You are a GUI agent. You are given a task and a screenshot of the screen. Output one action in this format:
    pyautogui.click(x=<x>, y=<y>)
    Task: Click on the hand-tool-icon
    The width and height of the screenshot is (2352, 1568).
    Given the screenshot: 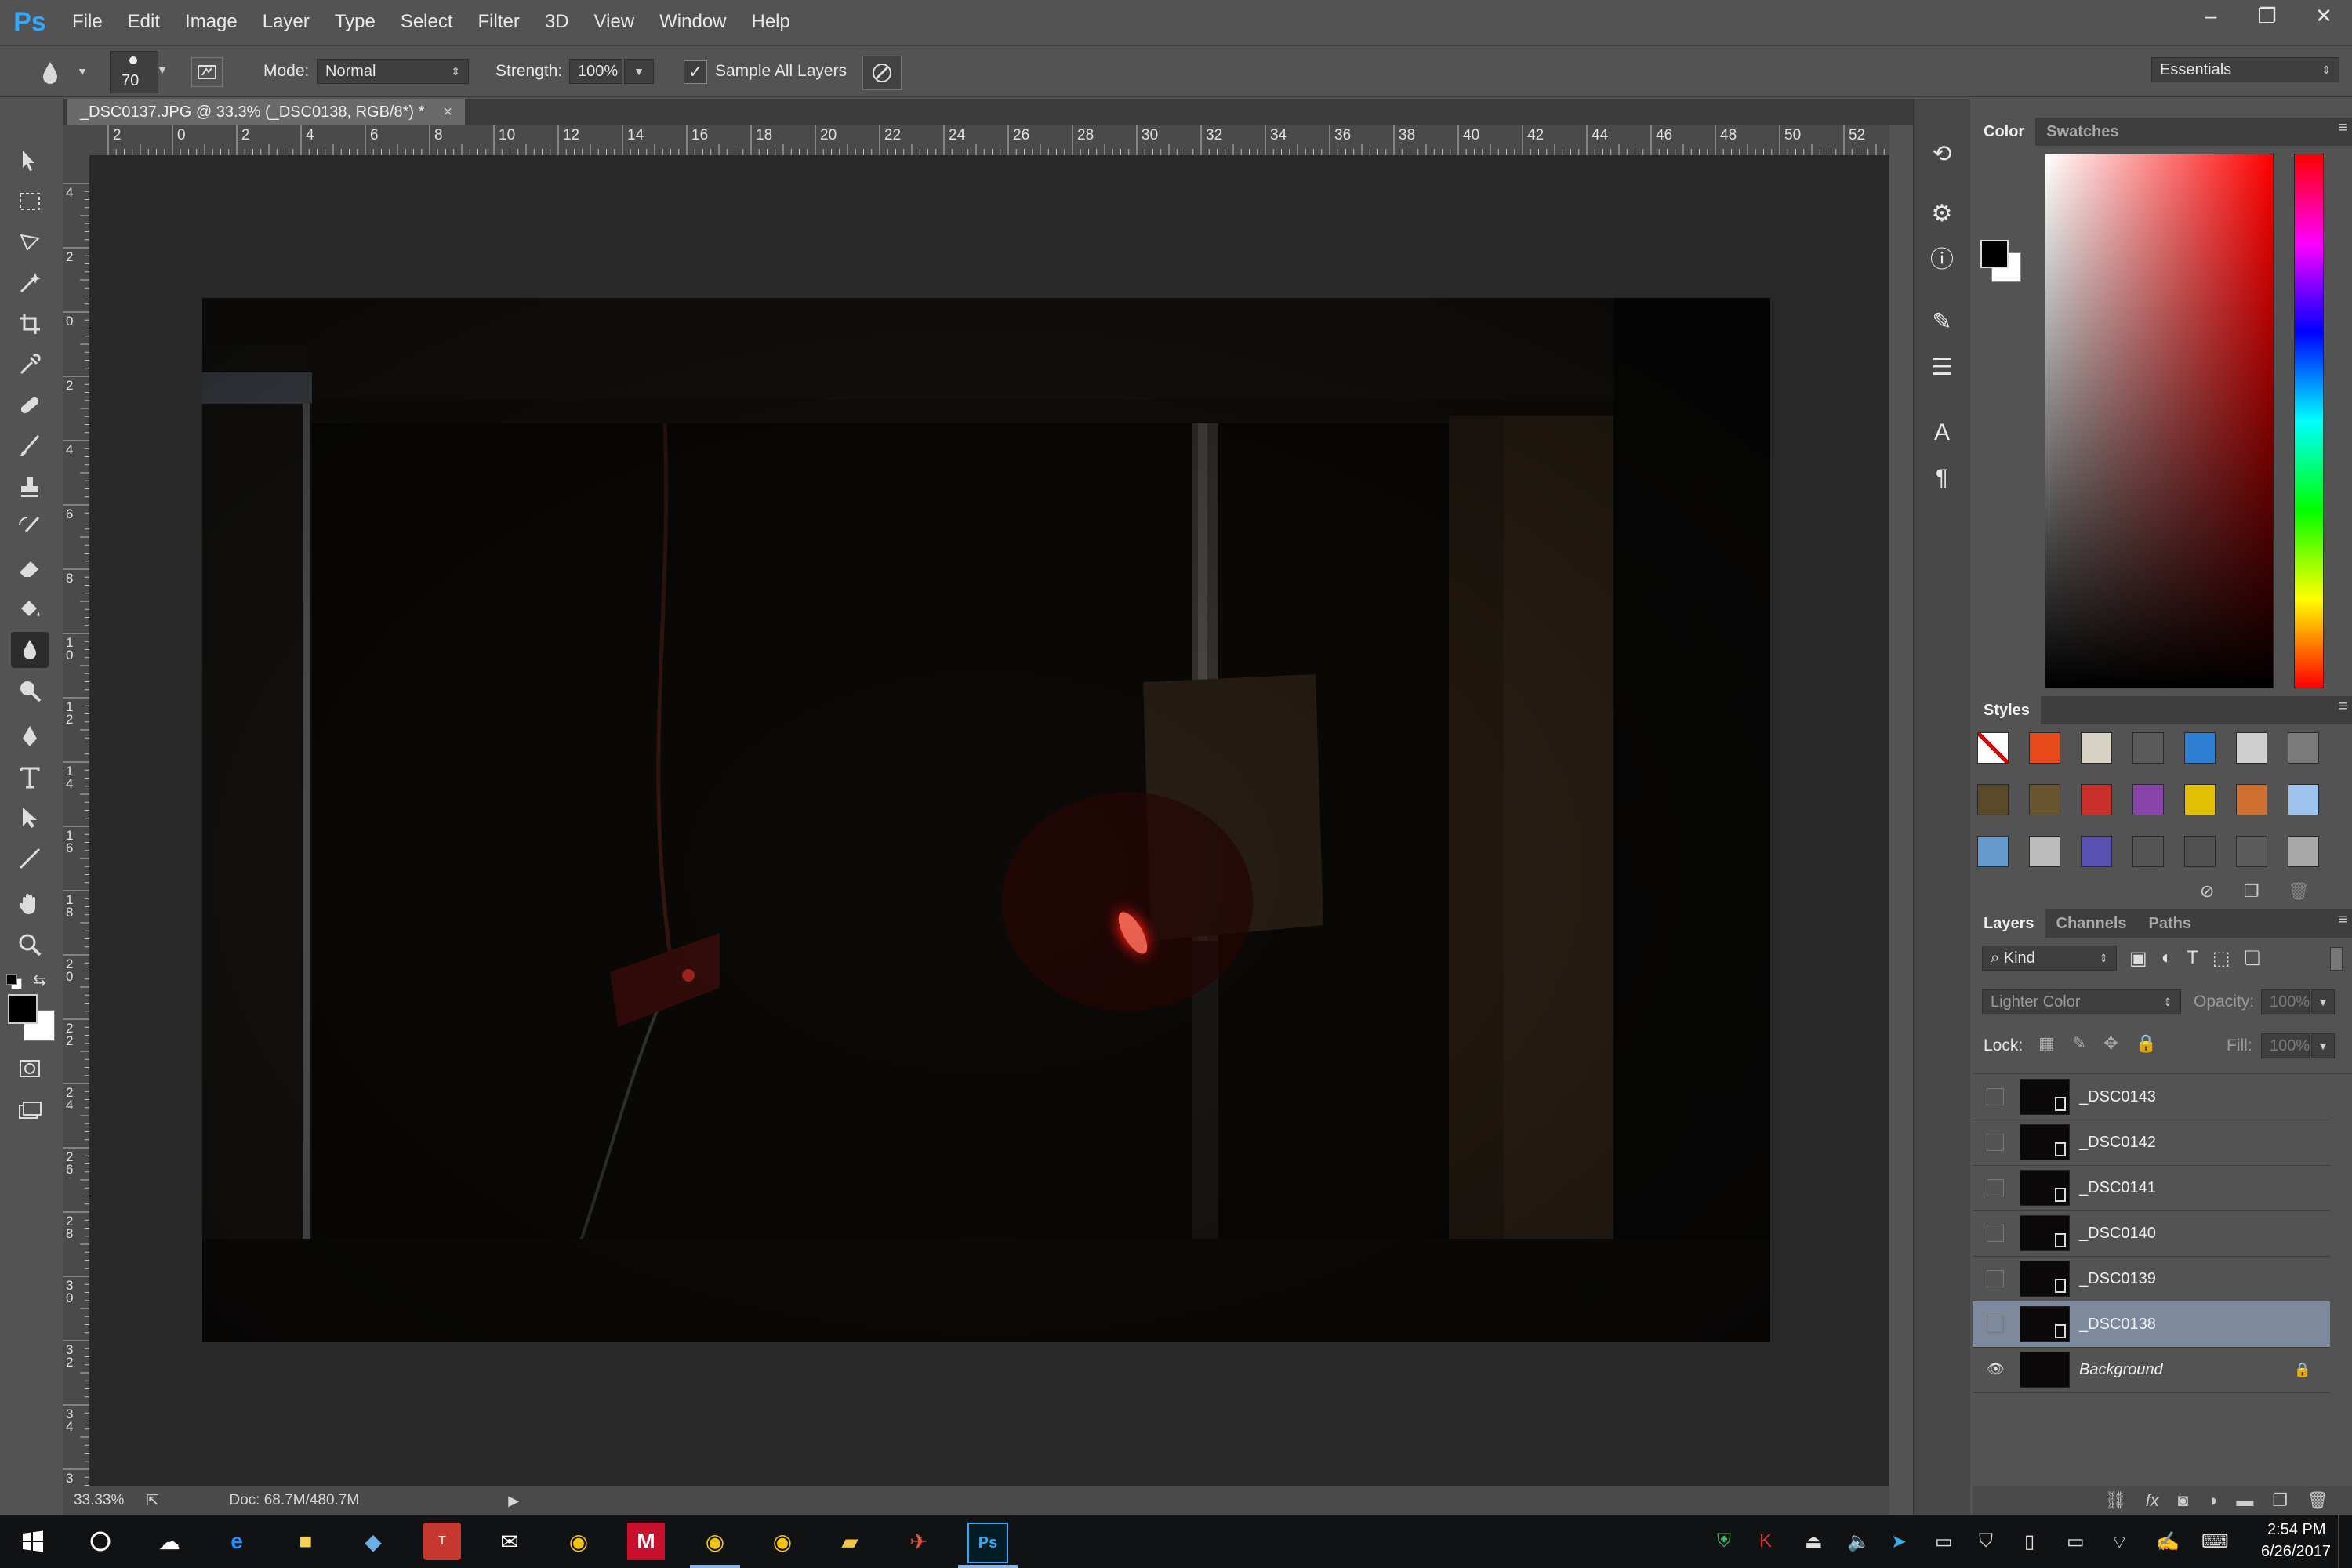 What is the action you would take?
    pyautogui.click(x=30, y=904)
    